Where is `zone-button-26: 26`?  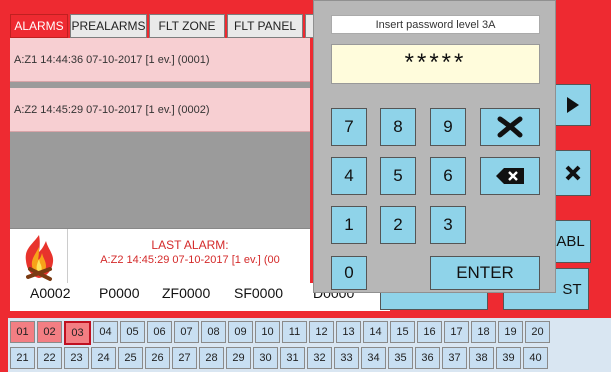
zone-button-26: 26 is located at coordinates (157, 358).